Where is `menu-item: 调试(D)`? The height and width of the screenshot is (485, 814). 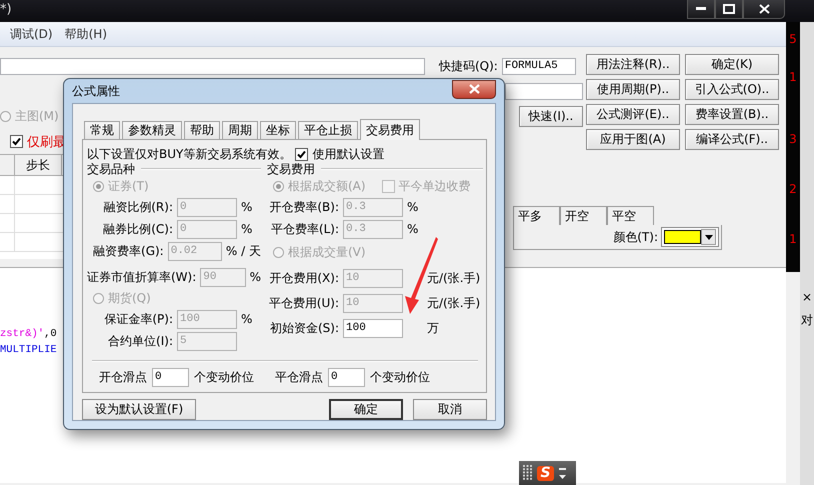 menu-item: 调试(D) is located at coordinates (31, 34).